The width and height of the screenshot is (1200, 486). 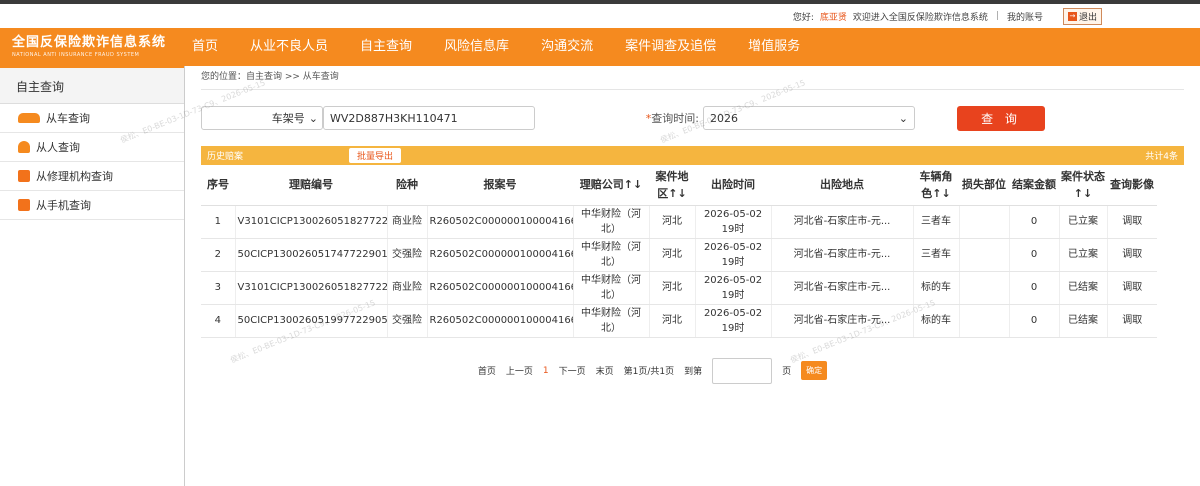 I want to click on repair-shop-icon, so click(x=24, y=176).